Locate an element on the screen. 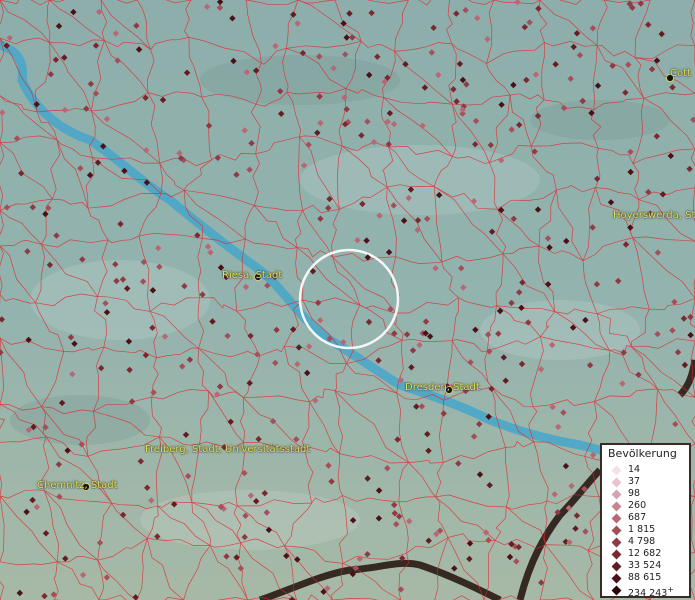 The image size is (695, 600). legend-entry: 14 is located at coordinates (648, 470).